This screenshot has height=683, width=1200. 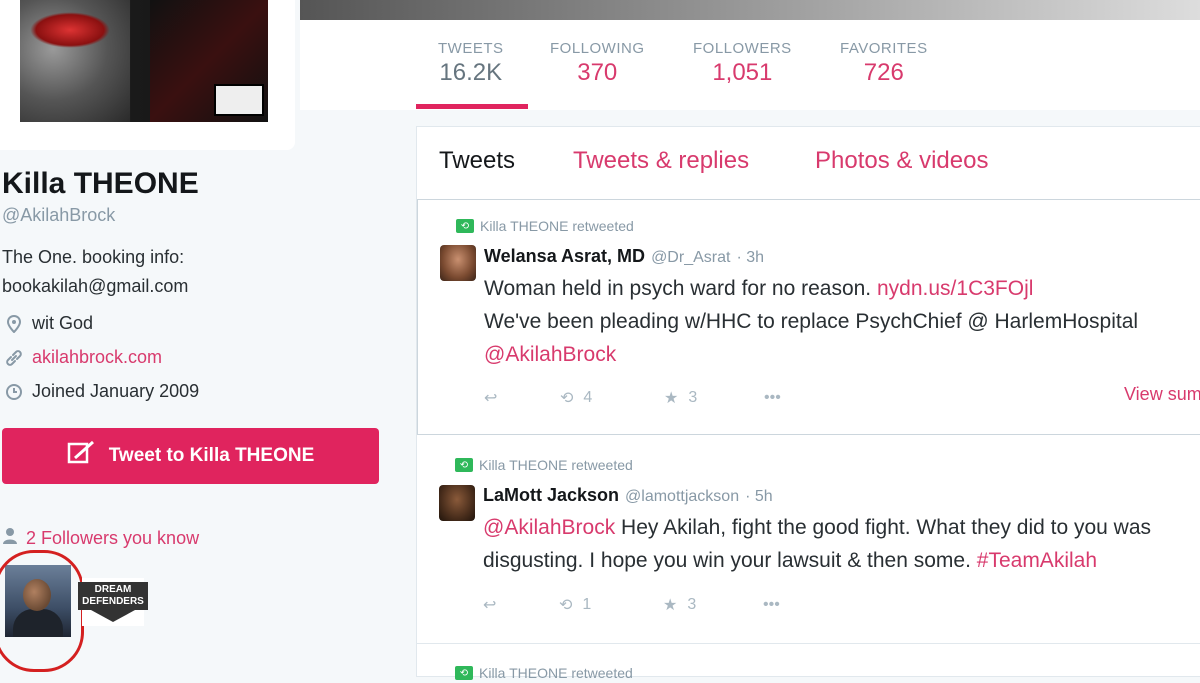 What do you see at coordinates (97, 357) in the screenshot?
I see `website-link: akilahbrock.com` at bounding box center [97, 357].